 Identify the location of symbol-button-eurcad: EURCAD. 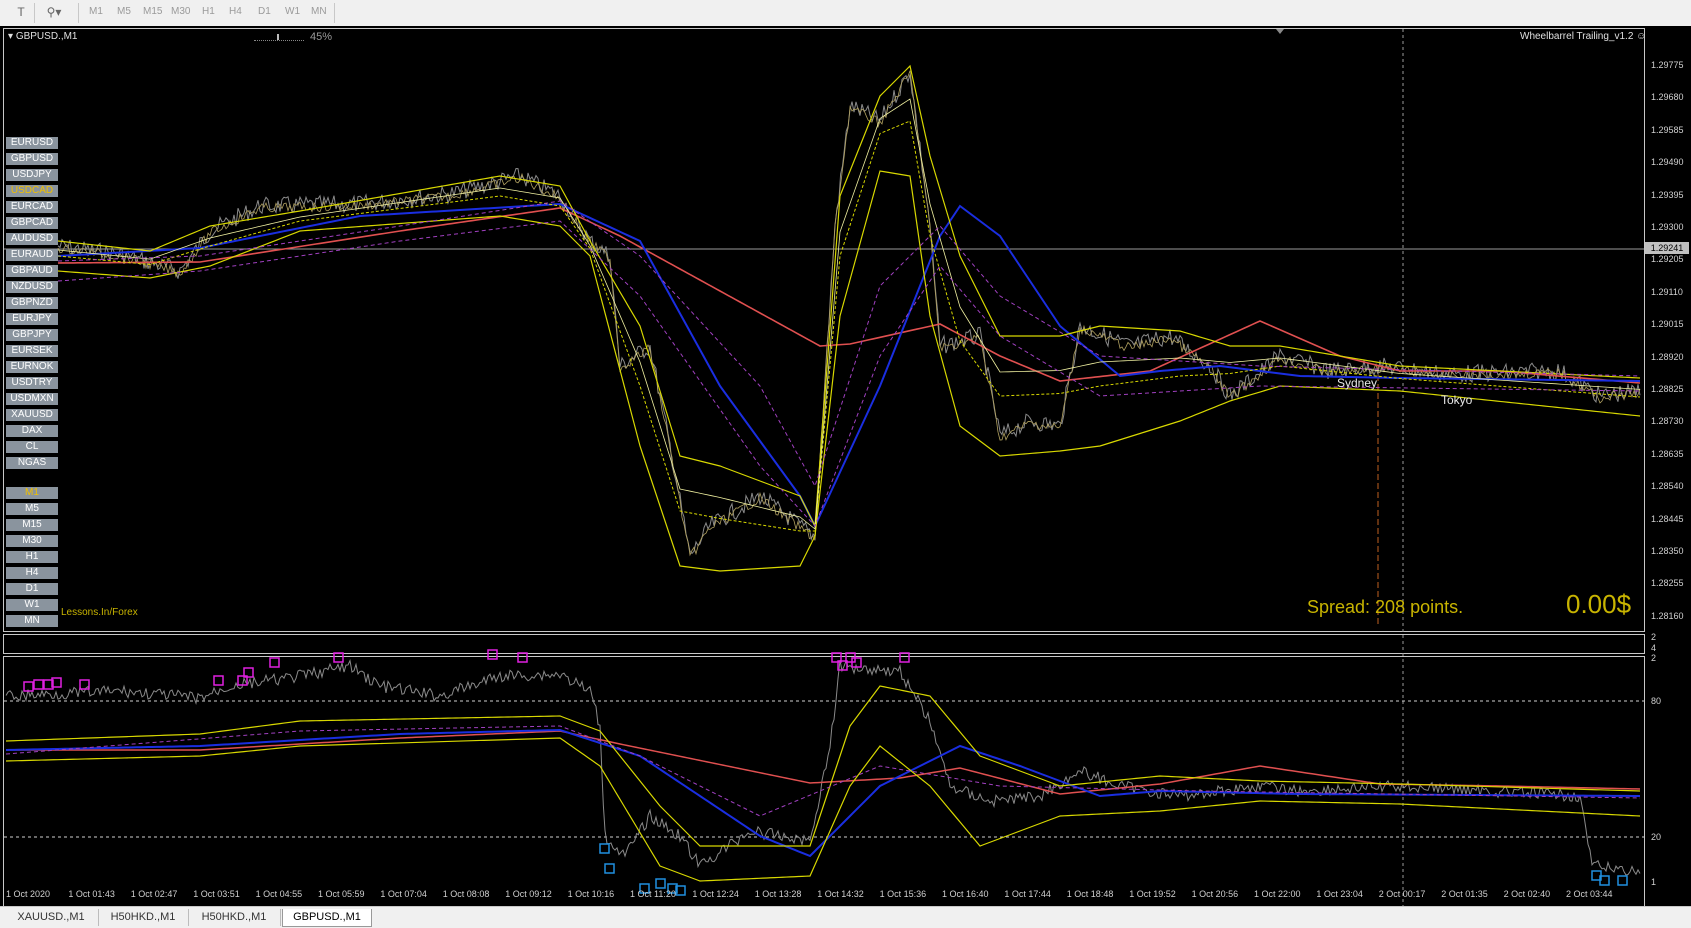
(32, 207).